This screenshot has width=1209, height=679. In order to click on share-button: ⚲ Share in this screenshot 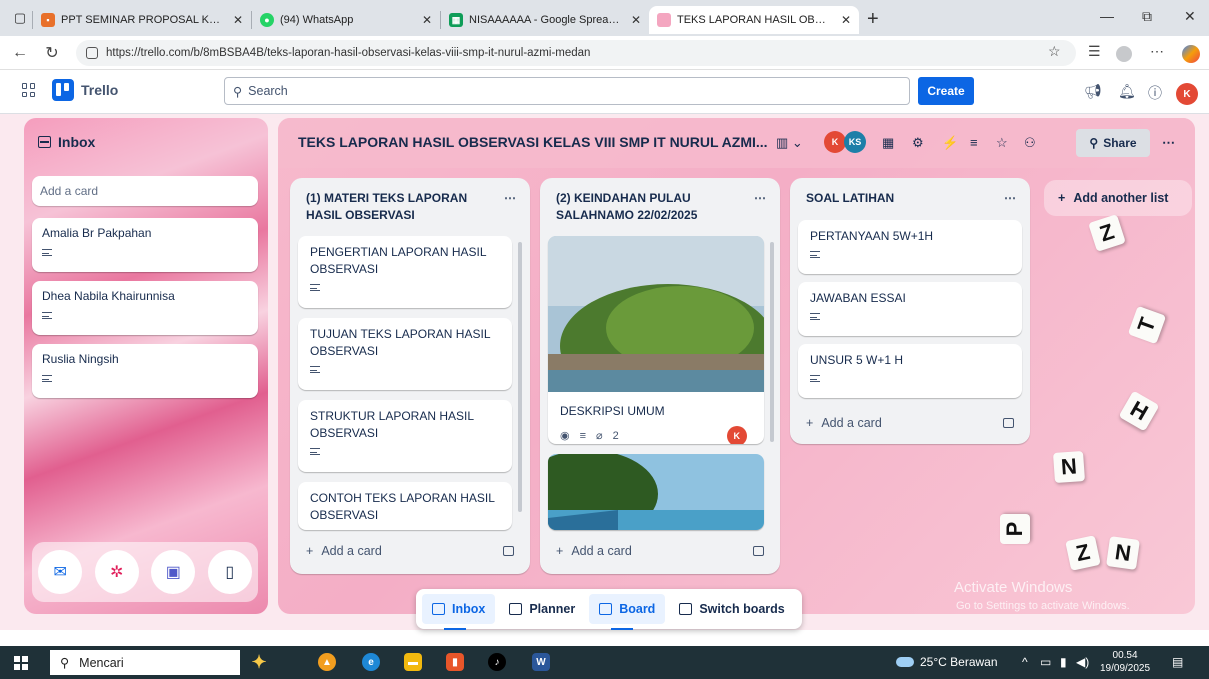, I will do `click(1113, 143)`.